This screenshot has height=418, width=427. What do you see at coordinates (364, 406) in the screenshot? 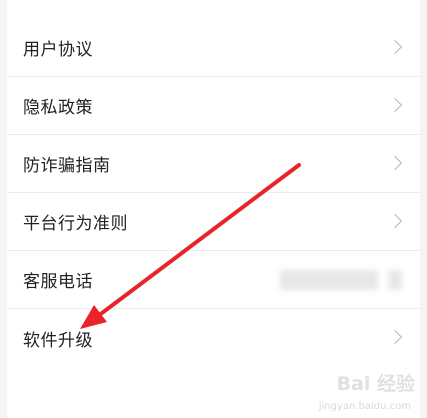
I see `watermark-url: jingyan.baidu.com` at bounding box center [364, 406].